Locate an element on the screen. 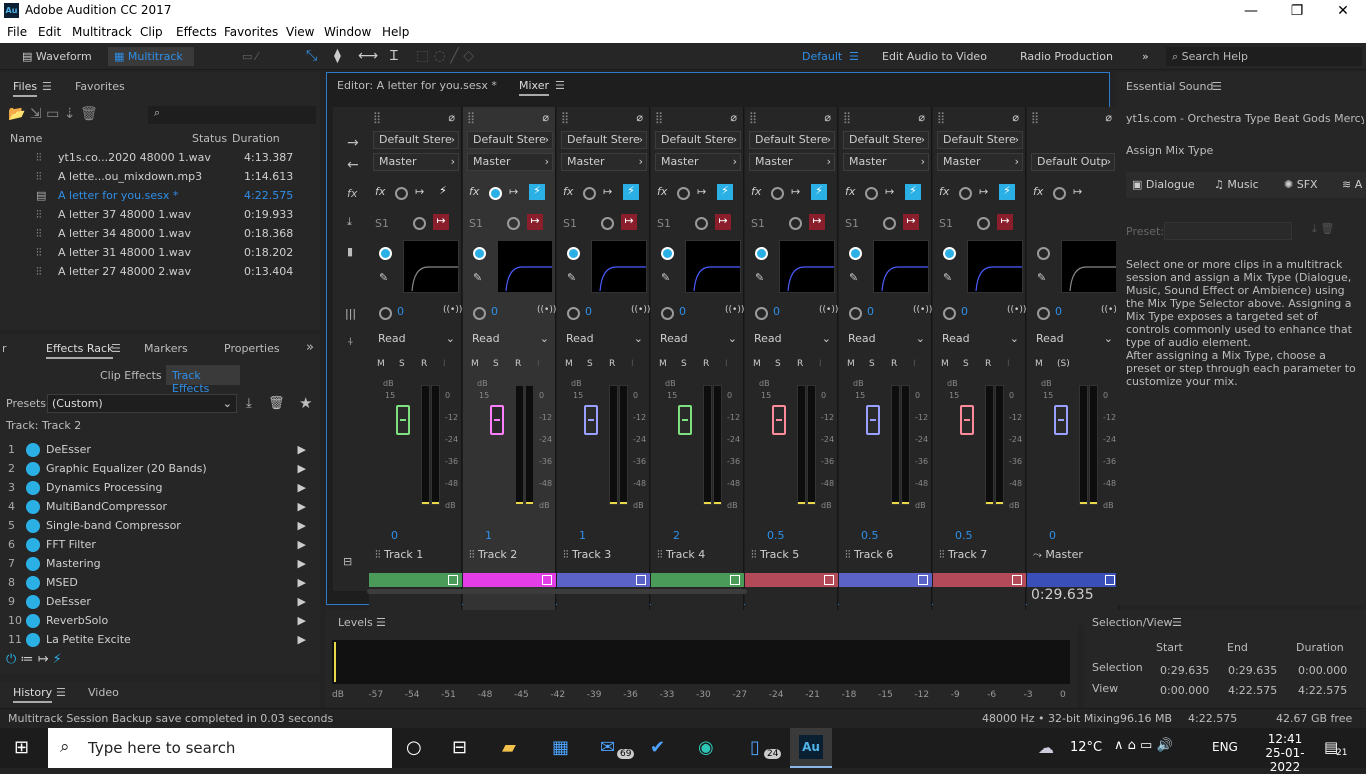  automation-icon: ⍭ is located at coordinates (350, 342).